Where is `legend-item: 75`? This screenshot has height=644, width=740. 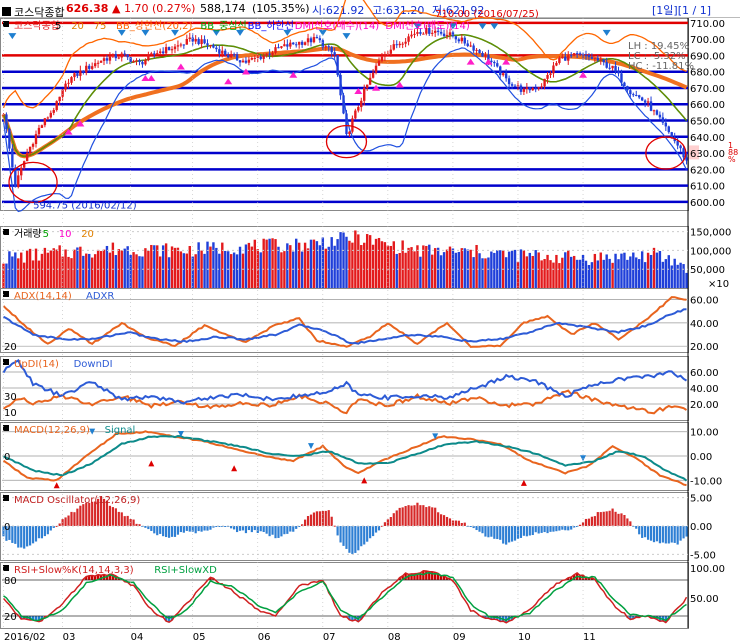
legend-item: 75 is located at coordinates (100, 26).